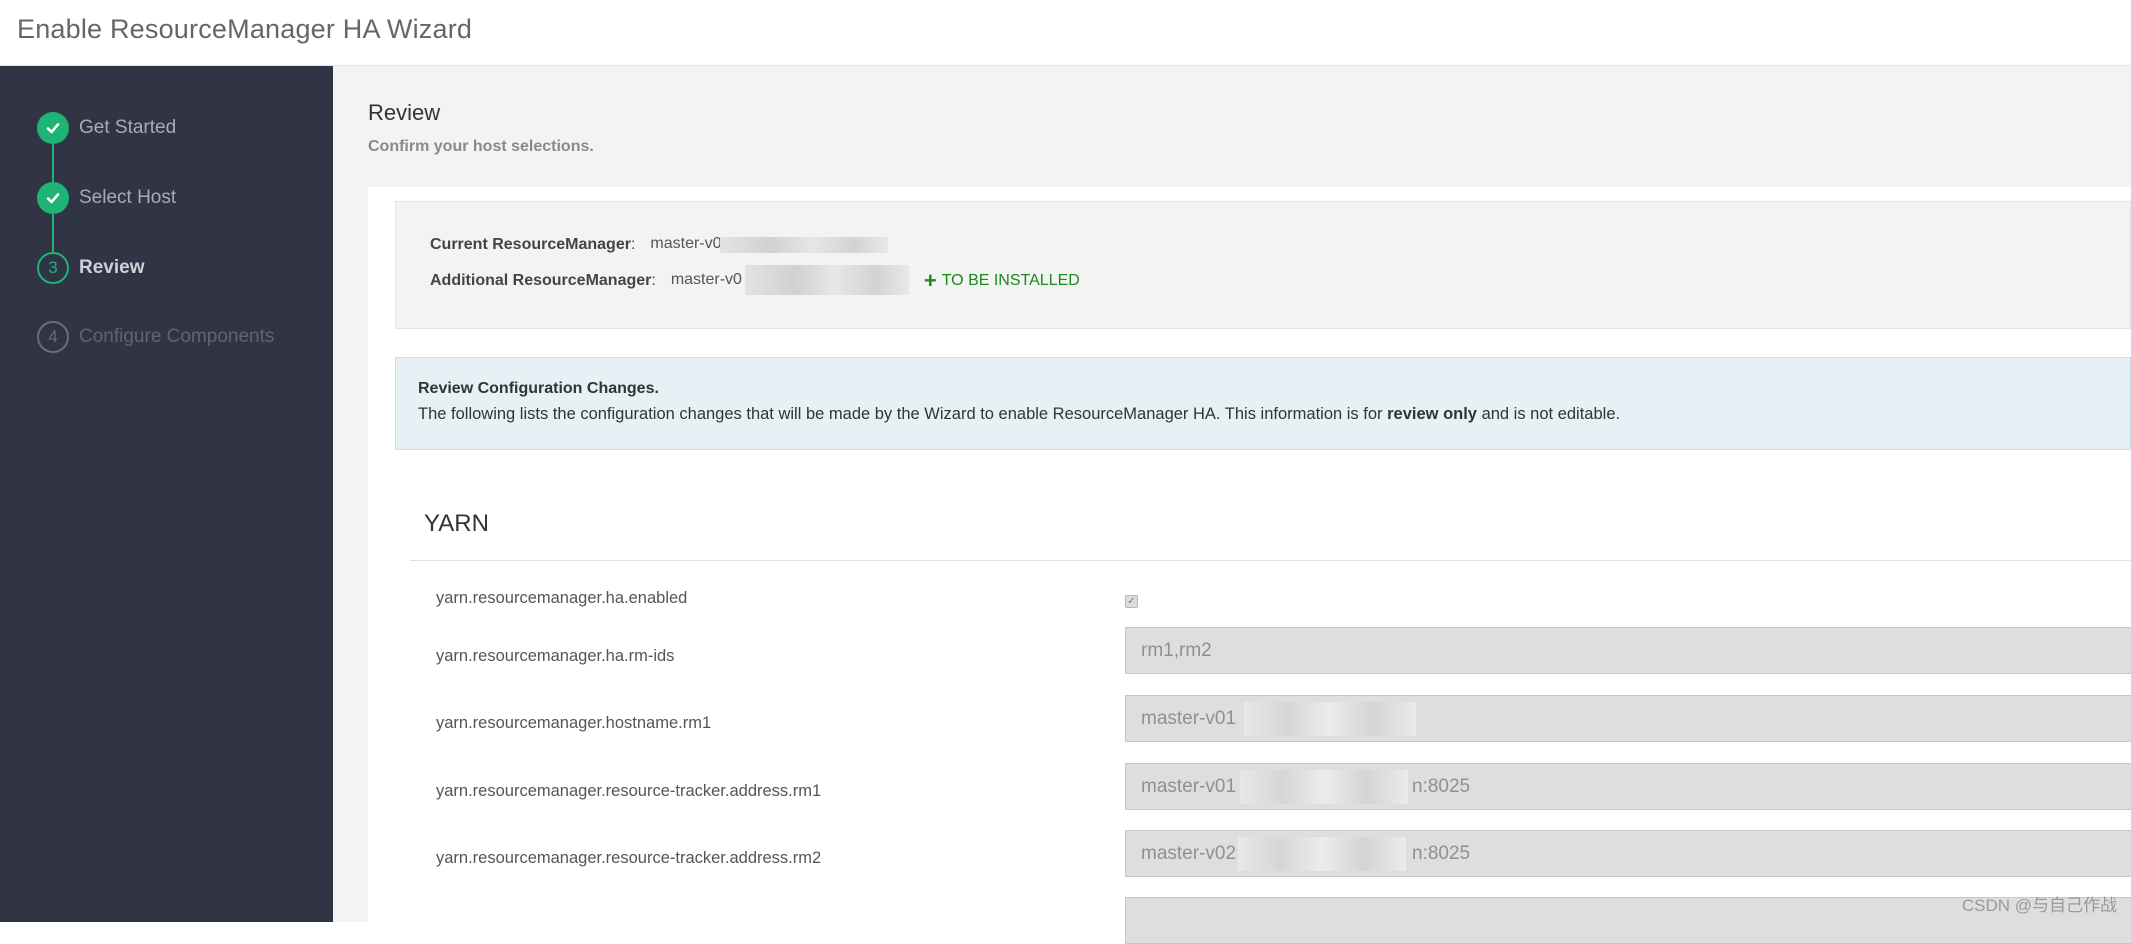  Describe the element at coordinates (1628, 650) in the screenshot. I see `rm-ids-input: rm1,rm2` at that location.